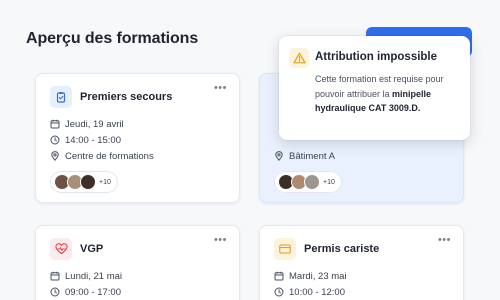 The width and height of the screenshot is (500, 300). Describe the element at coordinates (137, 262) in the screenshot. I see `training-card-vgp: VGP ••• Lundi, 21 mai 09:00 - 17:00` at that location.